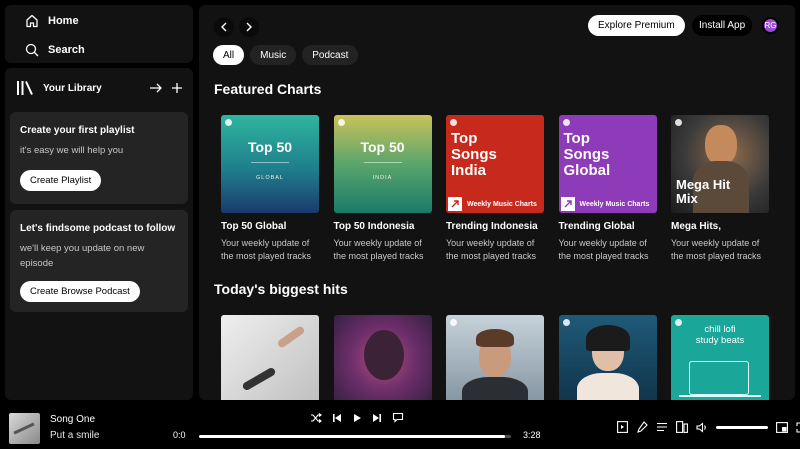 The image size is (800, 449). What do you see at coordinates (377, 418) in the screenshot?
I see `next-icon` at bounding box center [377, 418].